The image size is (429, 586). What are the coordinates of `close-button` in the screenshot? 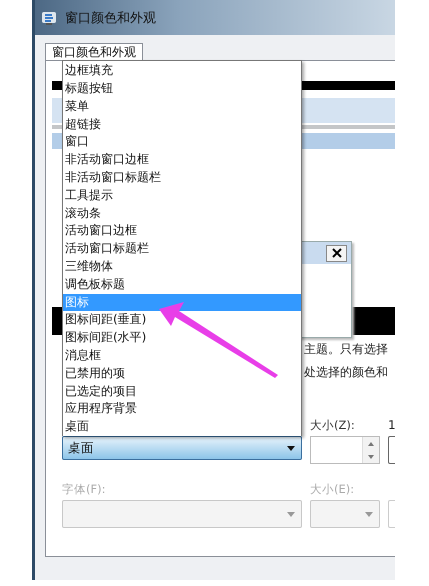 It's located at (336, 253).